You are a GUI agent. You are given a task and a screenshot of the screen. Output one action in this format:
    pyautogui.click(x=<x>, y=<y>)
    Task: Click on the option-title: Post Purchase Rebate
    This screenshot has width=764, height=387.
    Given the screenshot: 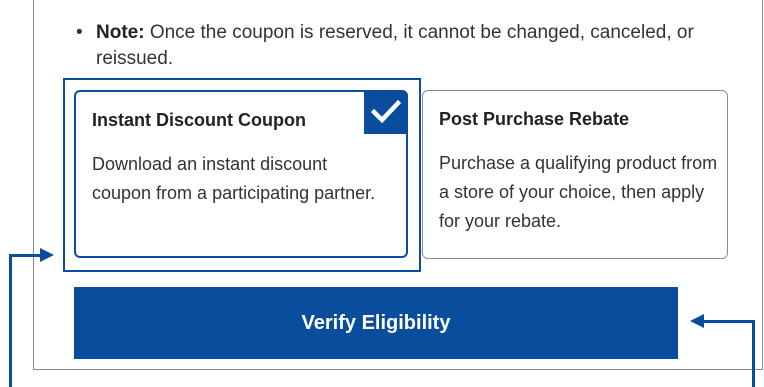 What is the action you would take?
    pyautogui.click(x=534, y=119)
    